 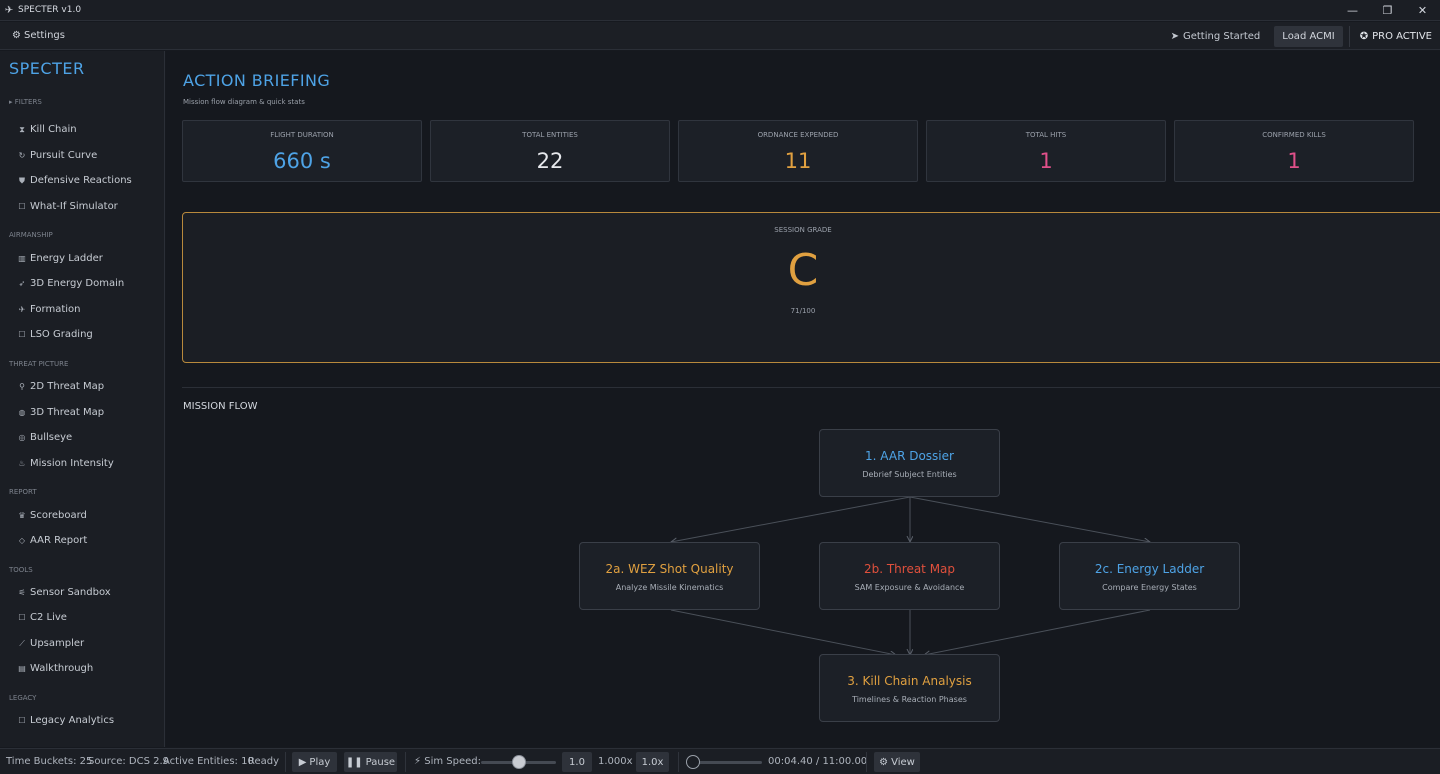 I want to click on sidebar-section-legacy: LEGACY, so click(x=22, y=698).